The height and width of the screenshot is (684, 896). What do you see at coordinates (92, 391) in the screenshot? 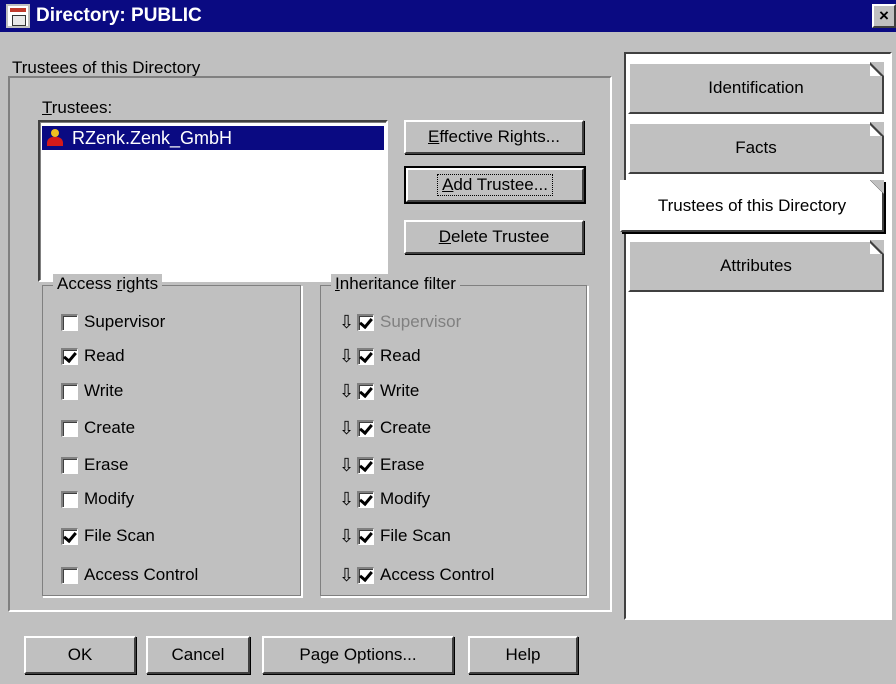
I see `access-write-checkbox: Write` at bounding box center [92, 391].